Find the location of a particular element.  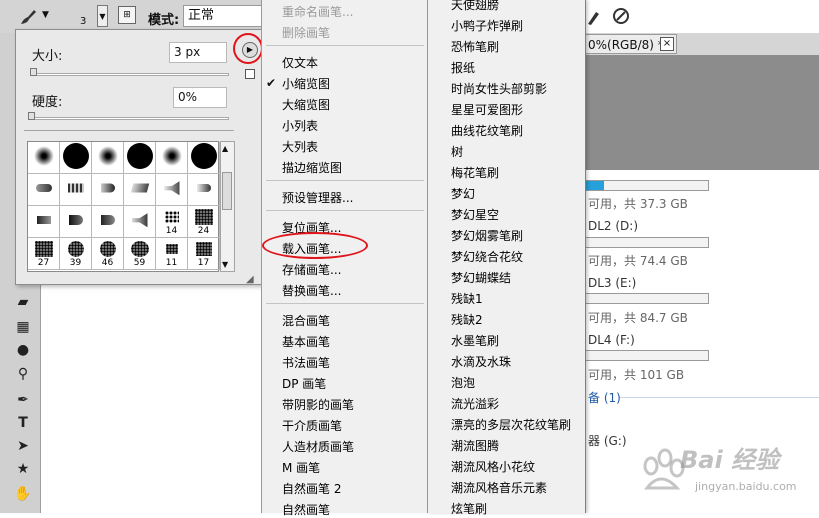

tablet-pressure-icon is located at coordinates (621, 16).